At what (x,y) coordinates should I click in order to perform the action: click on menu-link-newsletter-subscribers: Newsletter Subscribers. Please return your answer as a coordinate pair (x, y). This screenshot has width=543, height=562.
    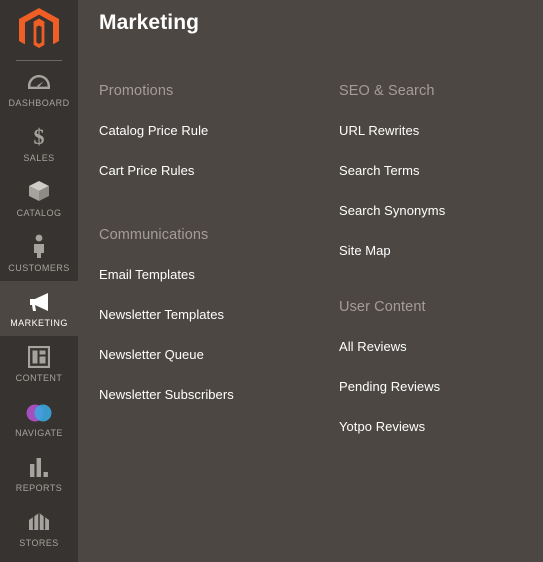
    Looking at the image, I should click on (208, 402).